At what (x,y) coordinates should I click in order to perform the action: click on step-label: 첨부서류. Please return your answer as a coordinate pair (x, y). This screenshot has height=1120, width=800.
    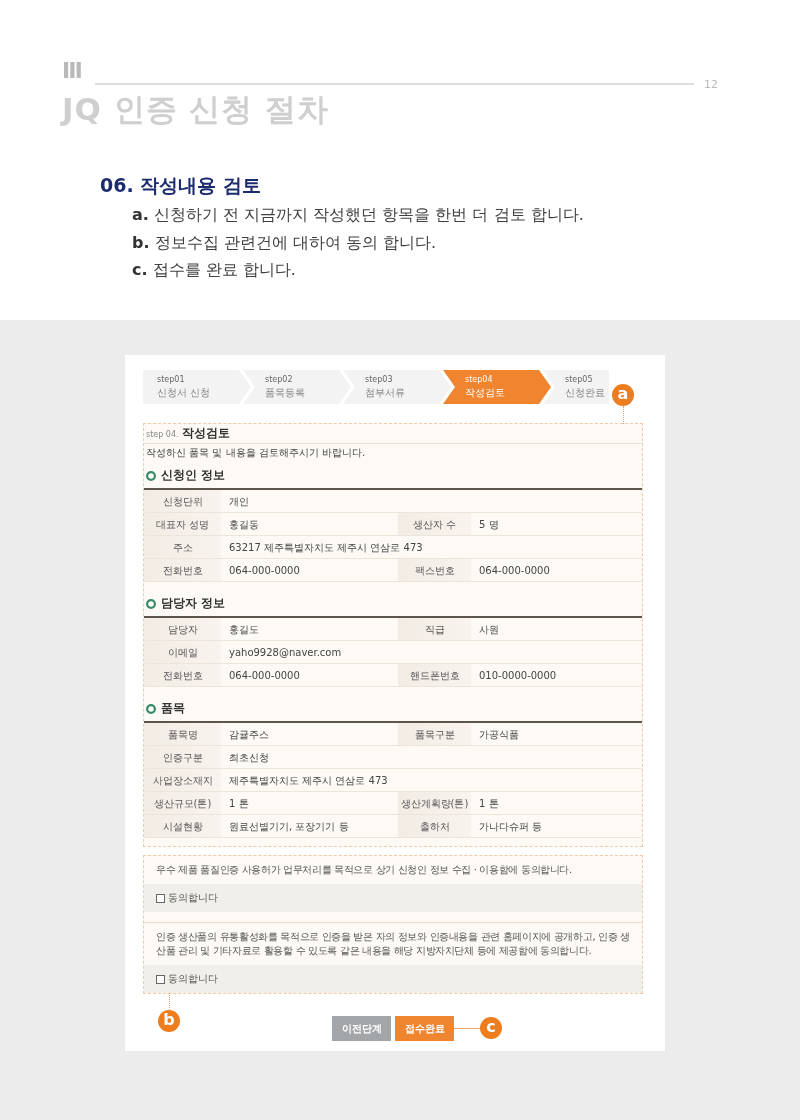
    Looking at the image, I should click on (385, 393).